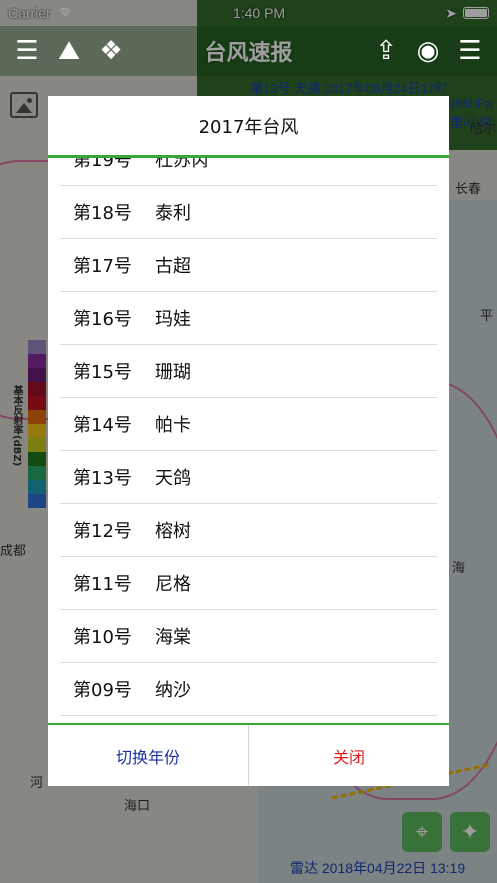  What do you see at coordinates (173, 637) in the screenshot?
I see `typhoon-name: 海棠` at bounding box center [173, 637].